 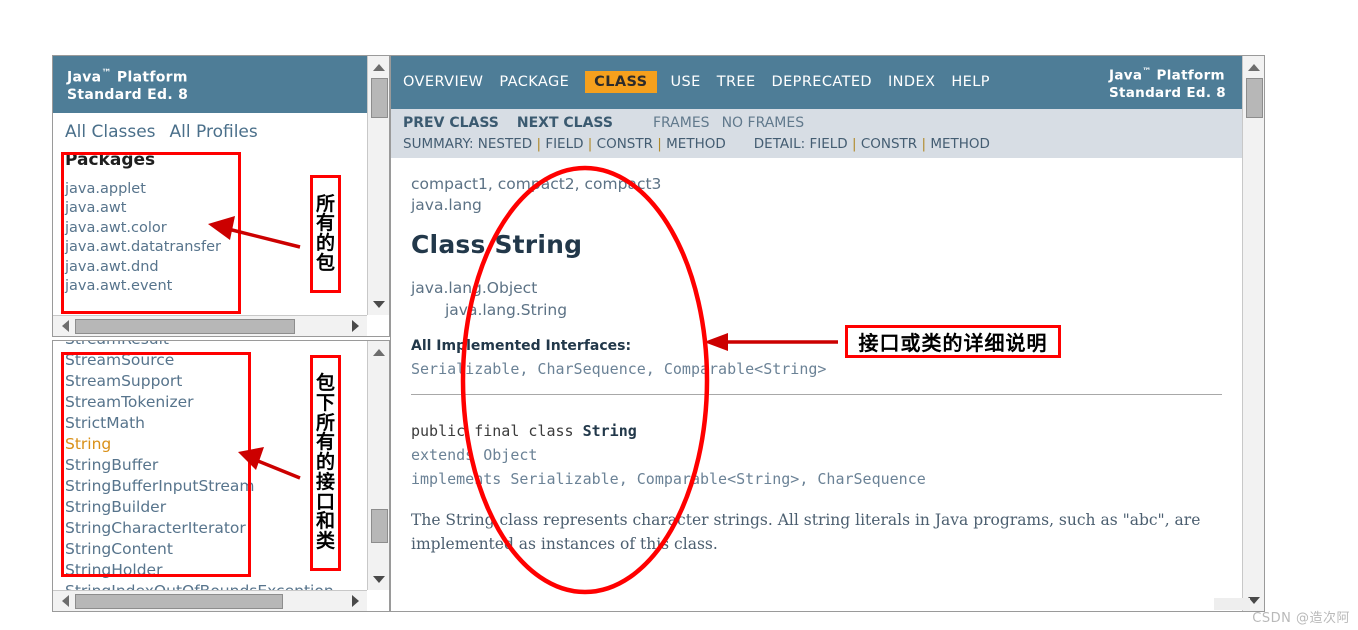 I want to click on summary-field: FIELD, so click(x=564, y=144).